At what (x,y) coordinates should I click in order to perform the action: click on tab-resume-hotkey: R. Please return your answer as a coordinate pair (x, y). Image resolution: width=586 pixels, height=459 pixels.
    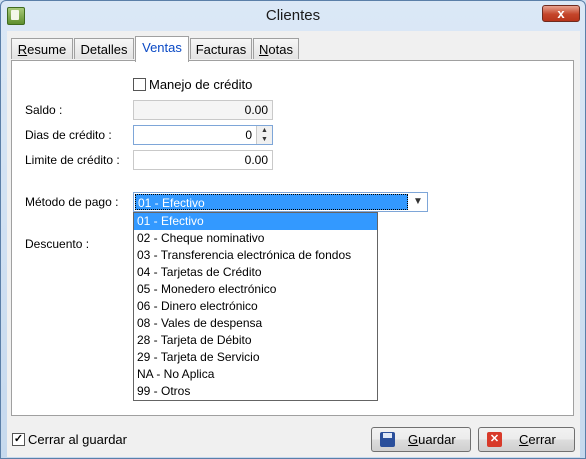
    Looking at the image, I should click on (22, 49).